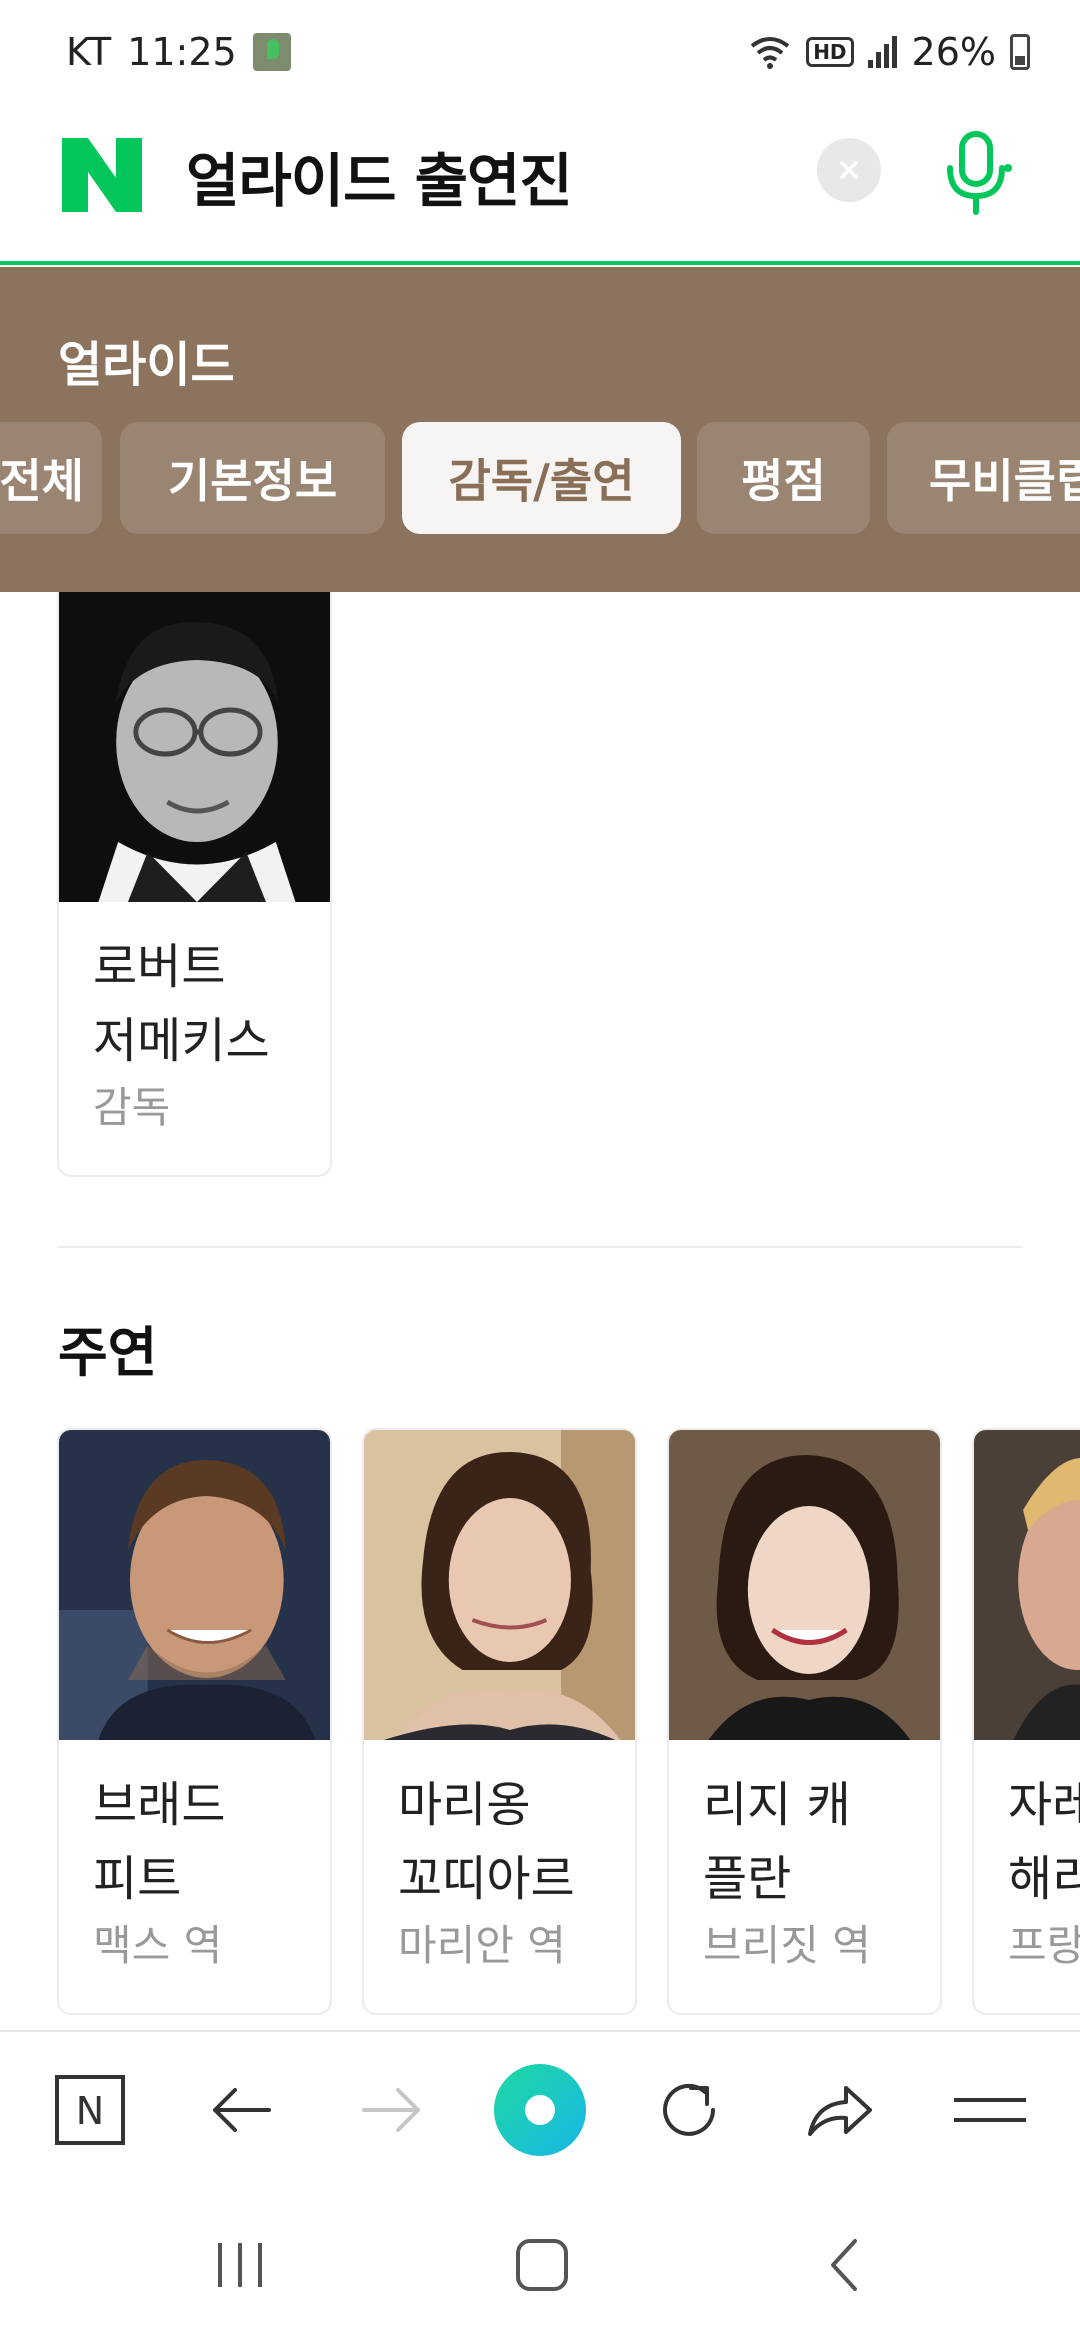  What do you see at coordinates (821, 1842) in the screenshot?
I see `cast-name: 리지 캐 플란` at bounding box center [821, 1842].